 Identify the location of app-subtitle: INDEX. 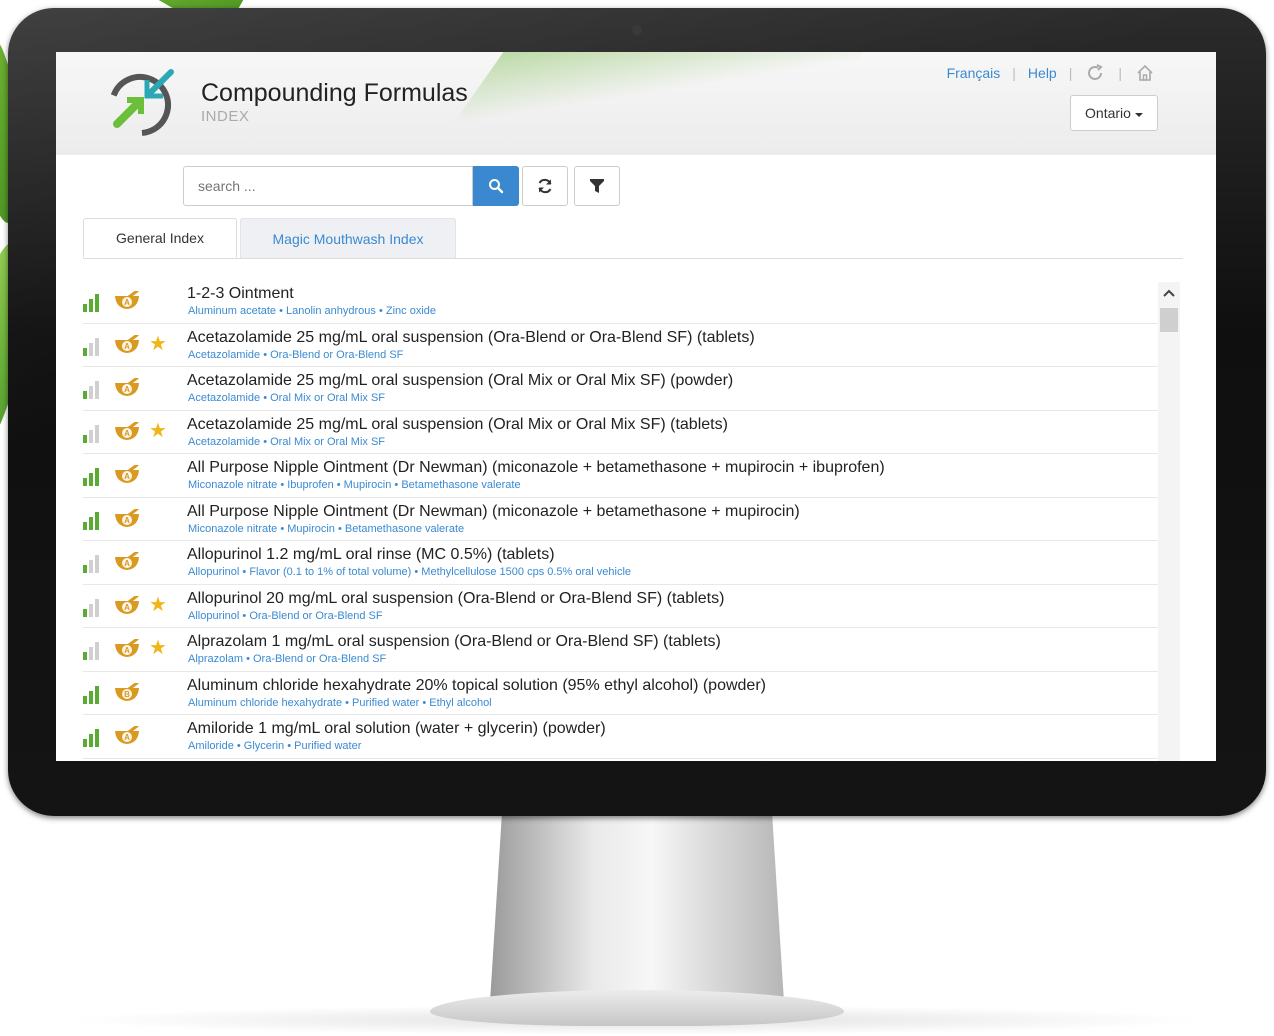
(225, 116).